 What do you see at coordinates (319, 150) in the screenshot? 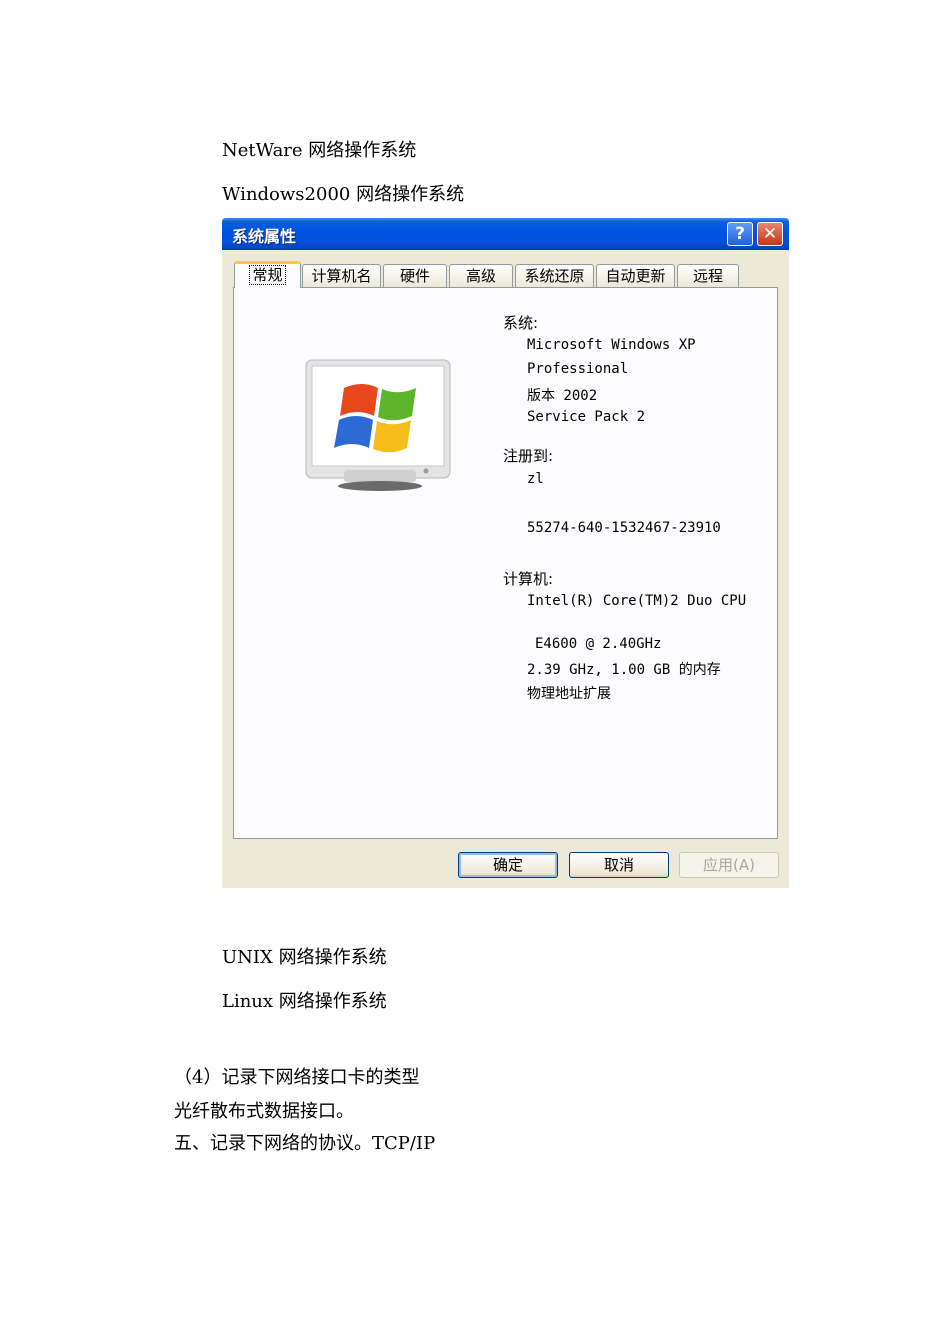
I see `doc-line-netware: NetWare 网络操作系统` at bounding box center [319, 150].